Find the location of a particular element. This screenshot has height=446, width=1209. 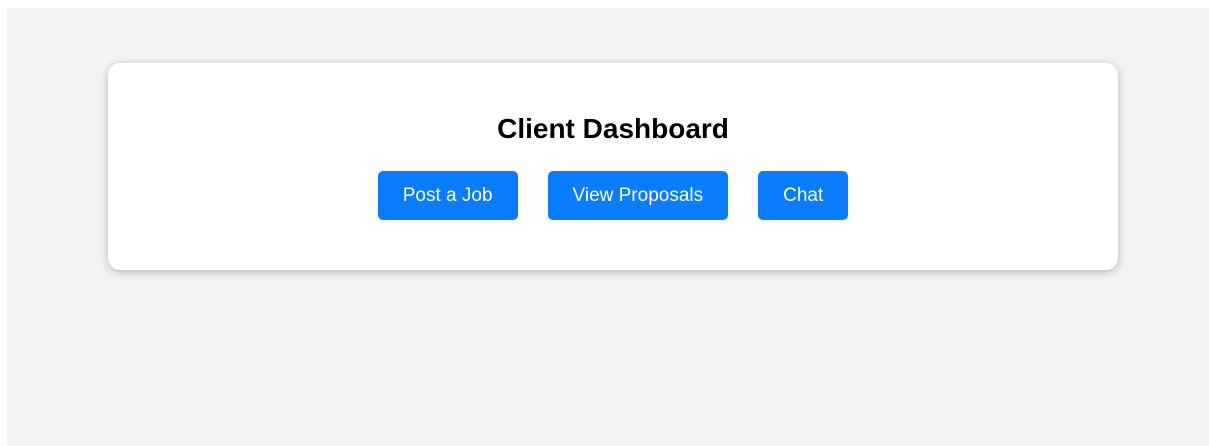

view-proposals-button: View Proposals is located at coordinates (638, 195).